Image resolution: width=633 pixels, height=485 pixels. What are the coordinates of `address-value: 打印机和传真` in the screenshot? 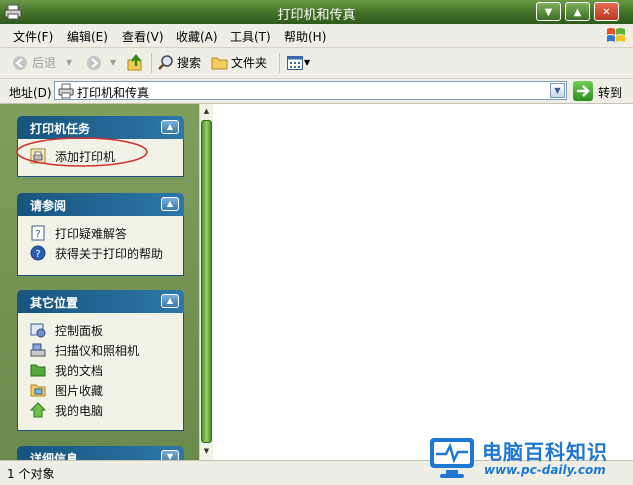 It's located at (113, 93).